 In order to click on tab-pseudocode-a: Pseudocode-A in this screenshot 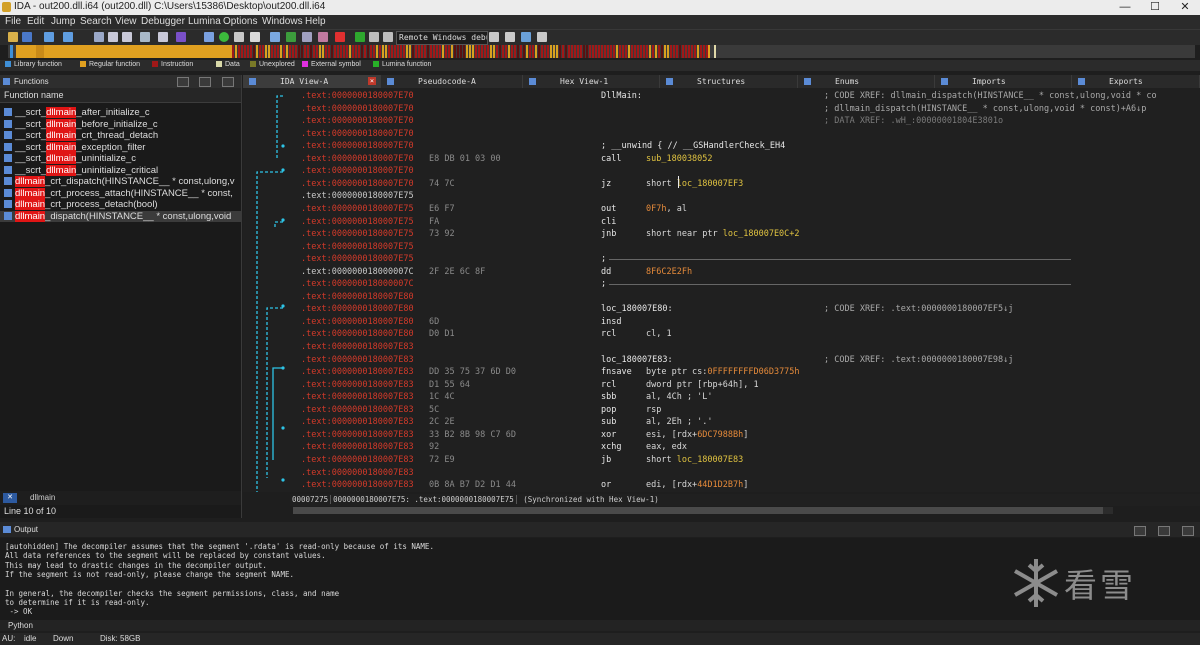, I will do `click(452, 81)`.